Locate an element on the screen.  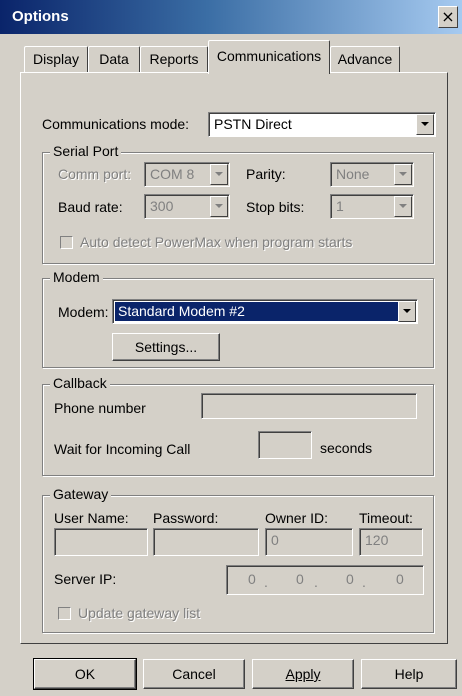
wait-incoming-call-label: Wait for Incoming Call is located at coordinates (122, 449).